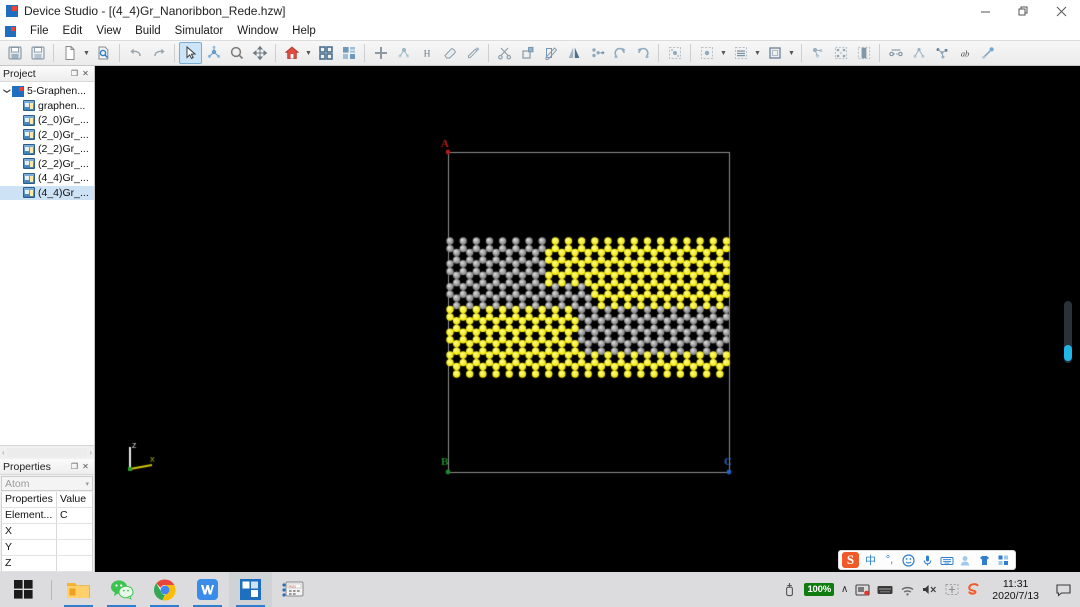 This screenshot has width=1080, height=607. I want to click on tray-chevron-up-icon: ∧, so click(844, 589).